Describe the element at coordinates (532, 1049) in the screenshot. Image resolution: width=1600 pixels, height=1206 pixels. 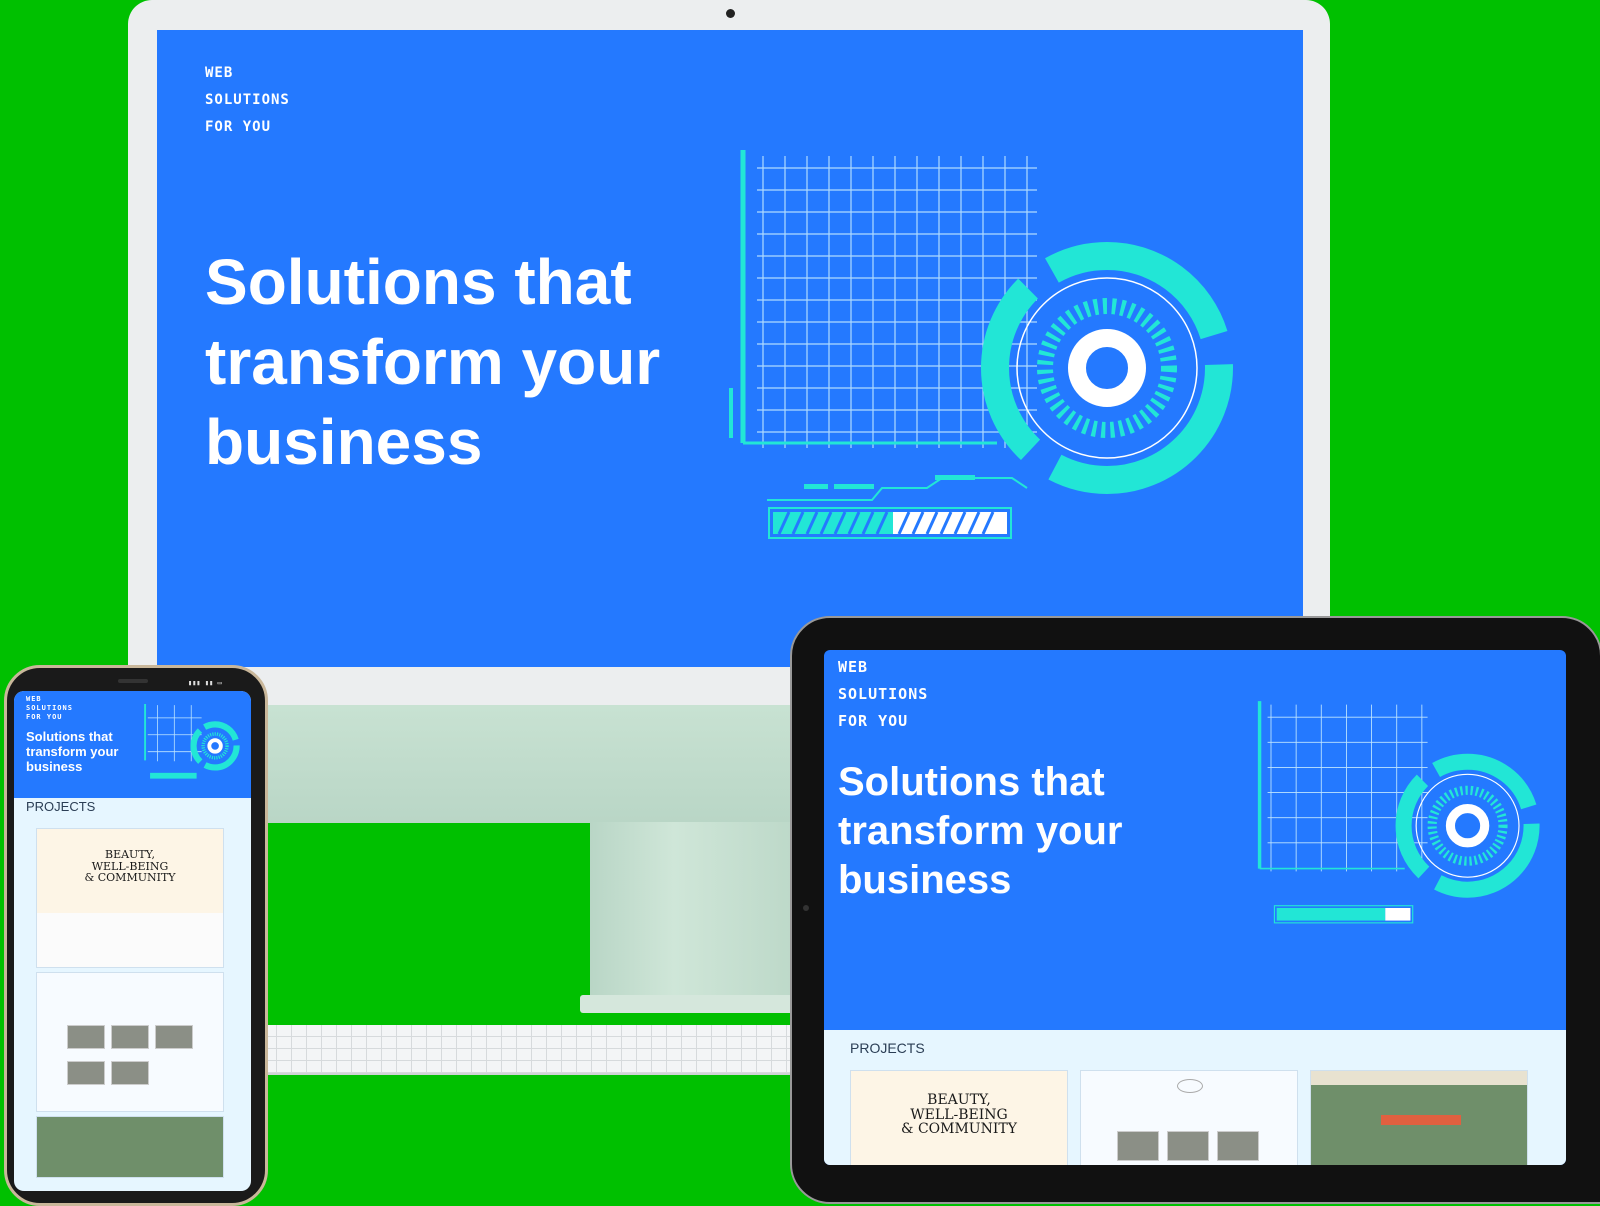
I see `keyboard` at that location.